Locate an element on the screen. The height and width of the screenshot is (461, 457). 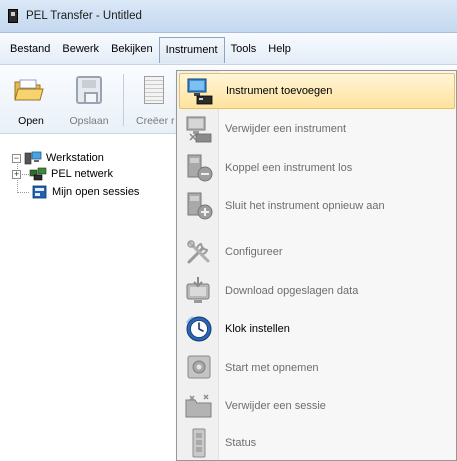
tools-icon is located at coordinates (198, 252).